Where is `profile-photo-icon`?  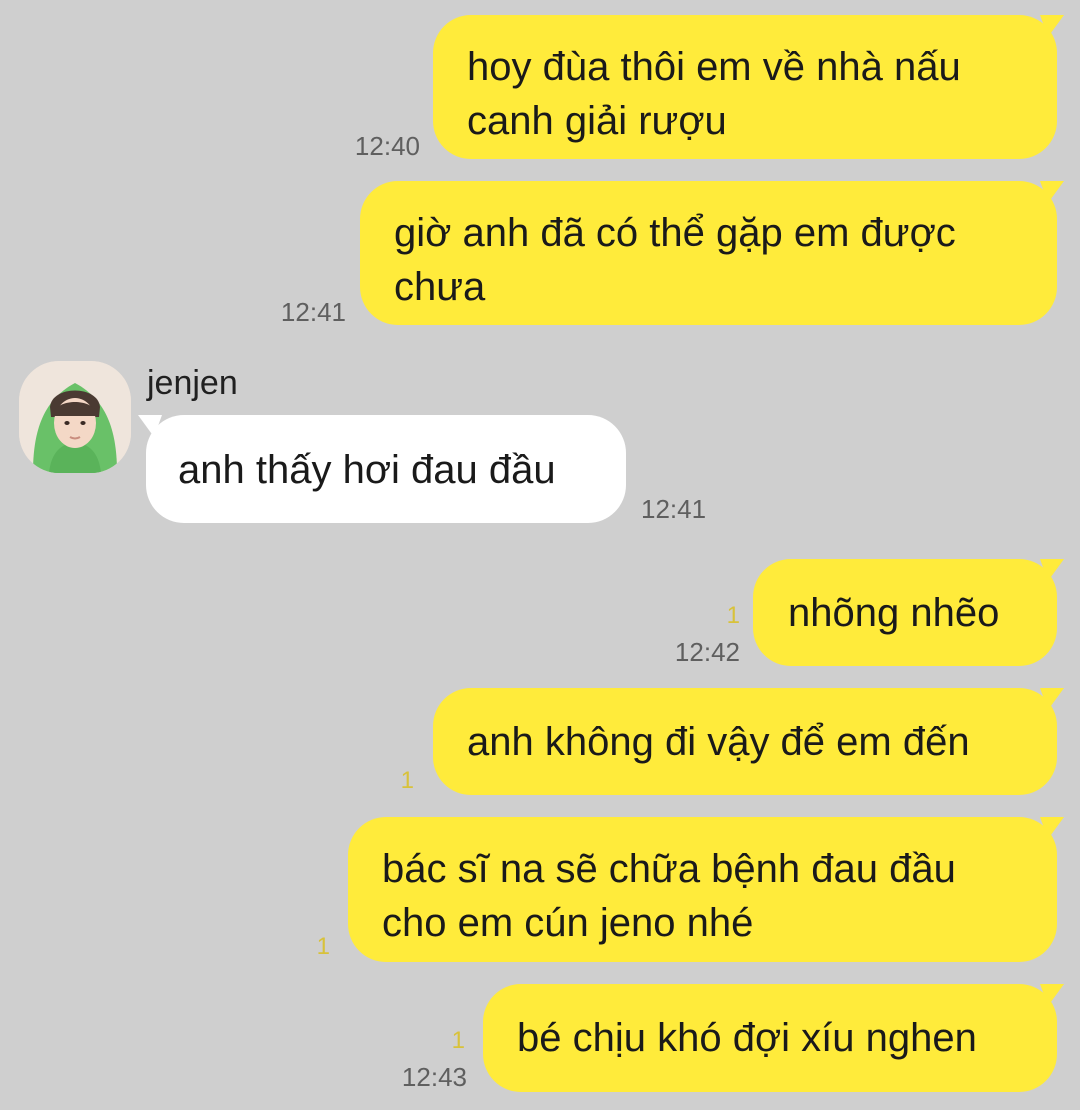 profile-photo-icon is located at coordinates (75, 417).